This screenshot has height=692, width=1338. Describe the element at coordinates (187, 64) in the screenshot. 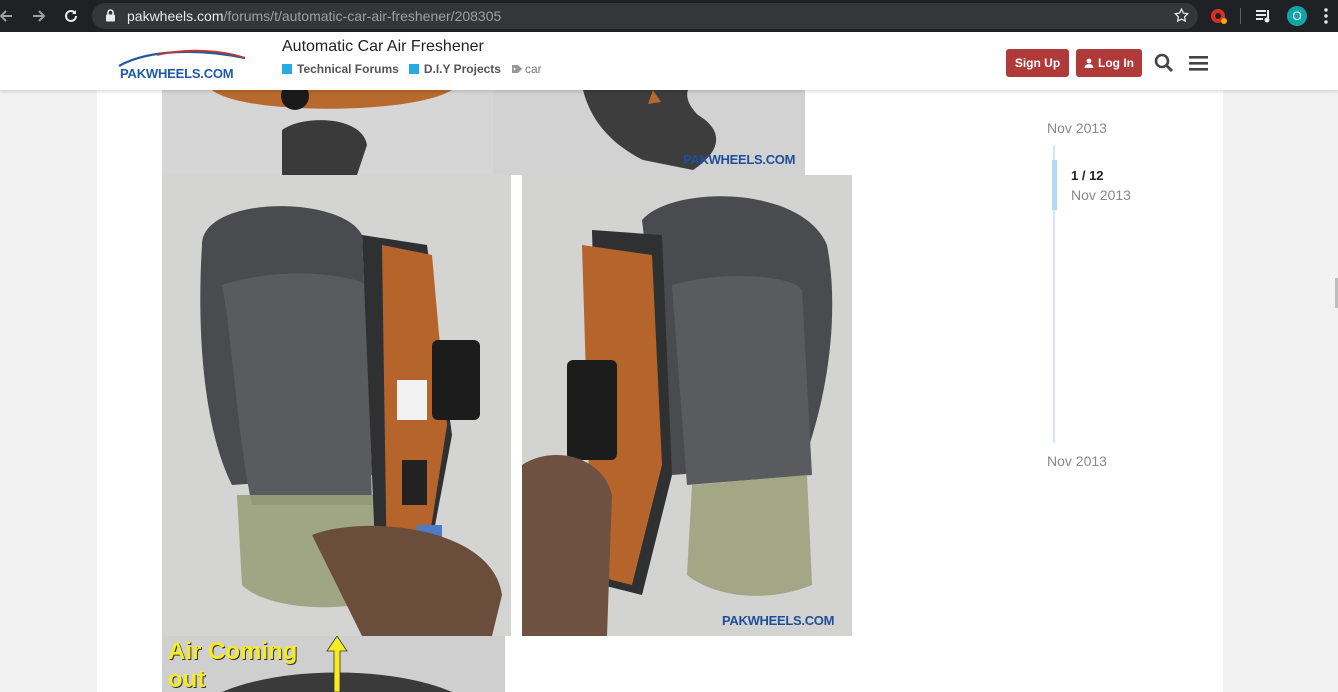

I see `pakwheels-logo: PAKWHEELS.COM` at that location.